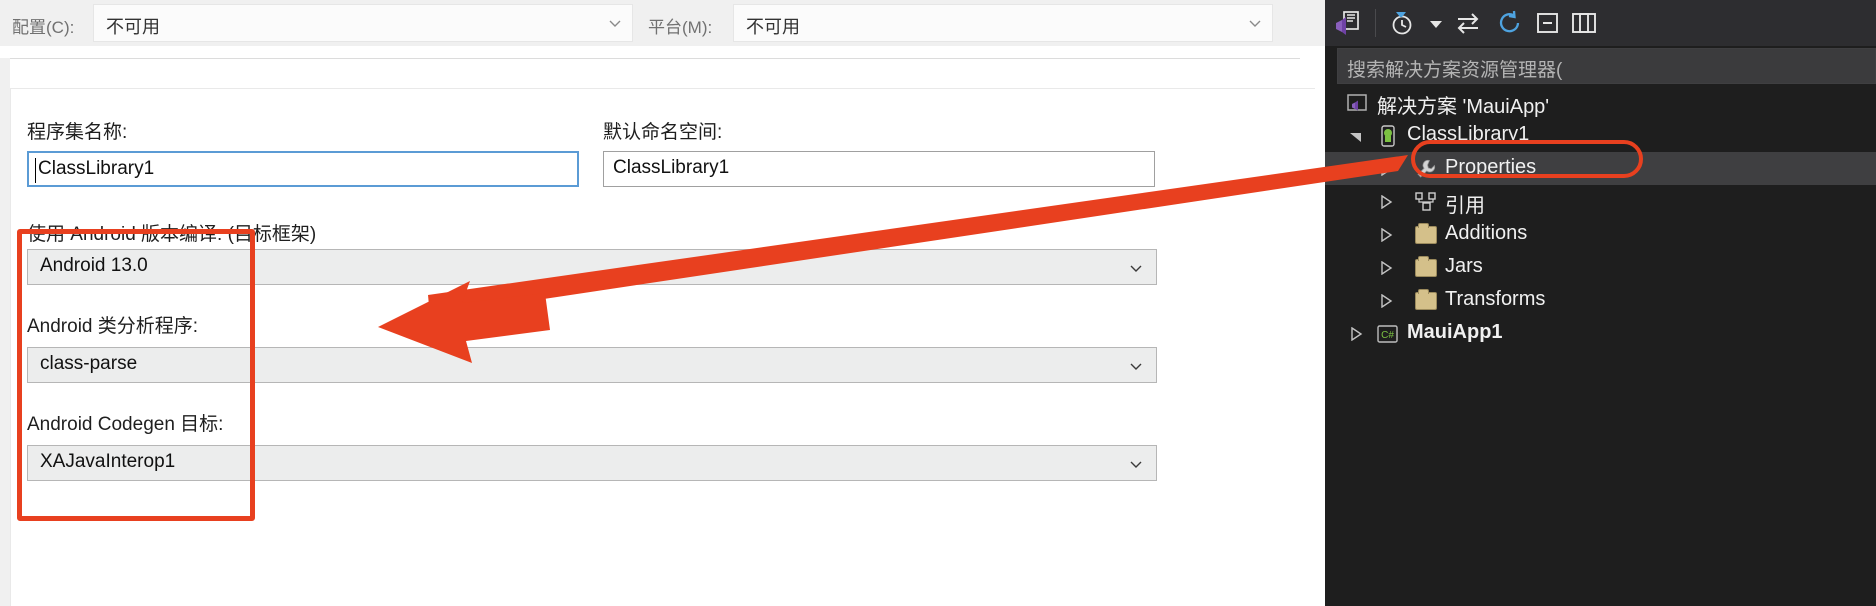 This screenshot has width=1876, height=606. I want to click on tree-item-jars: Jars, so click(1600, 267).